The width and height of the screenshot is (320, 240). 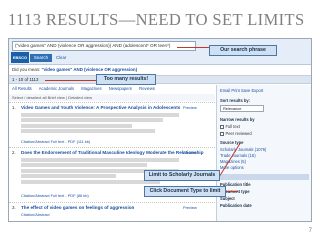 I want to click on sort-heading: Sort results by:, so click(x=235, y=100).